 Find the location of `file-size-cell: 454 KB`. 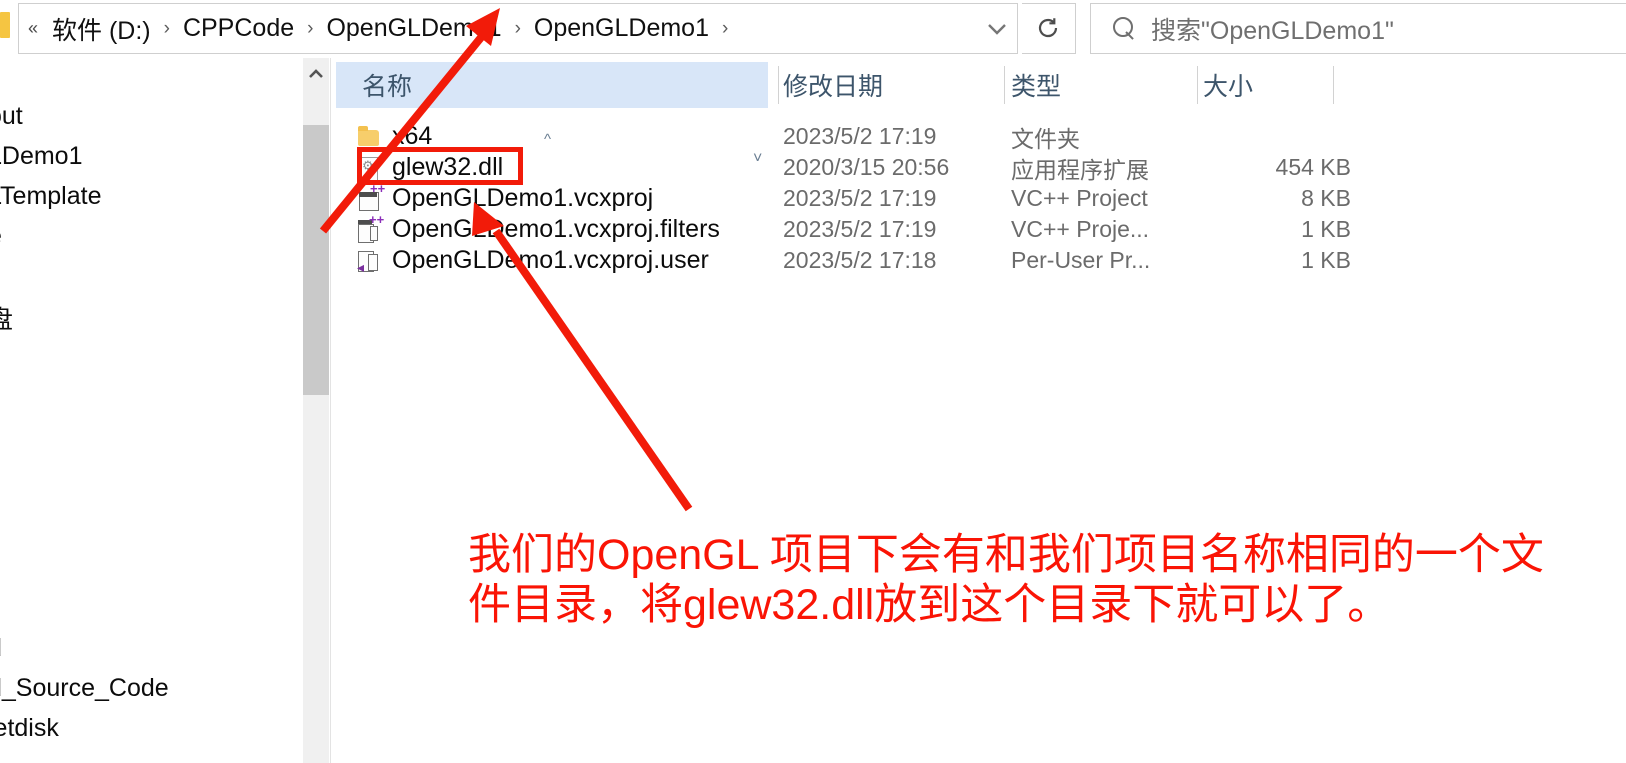

file-size-cell: 454 KB is located at coordinates (1313, 167).